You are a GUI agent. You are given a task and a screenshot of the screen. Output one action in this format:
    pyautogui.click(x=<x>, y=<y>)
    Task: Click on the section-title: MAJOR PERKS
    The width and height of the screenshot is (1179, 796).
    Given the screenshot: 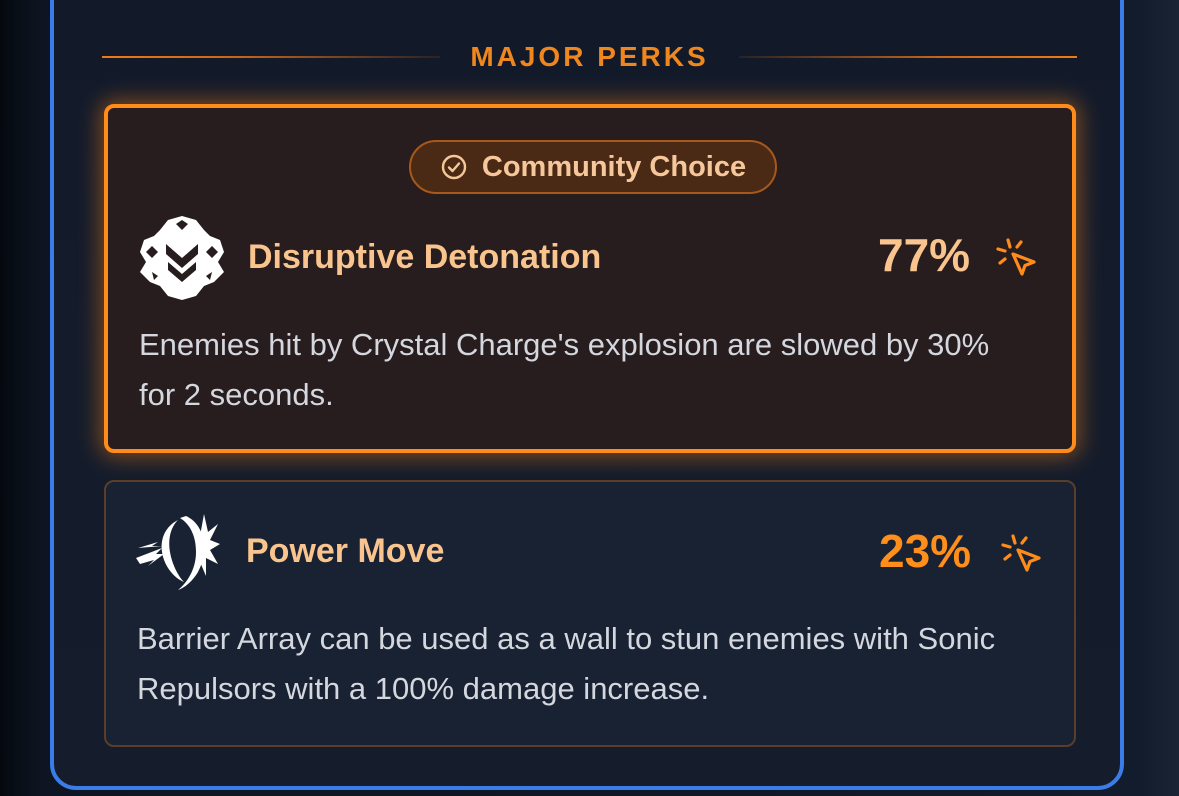 What is the action you would take?
    pyautogui.click(x=589, y=56)
    